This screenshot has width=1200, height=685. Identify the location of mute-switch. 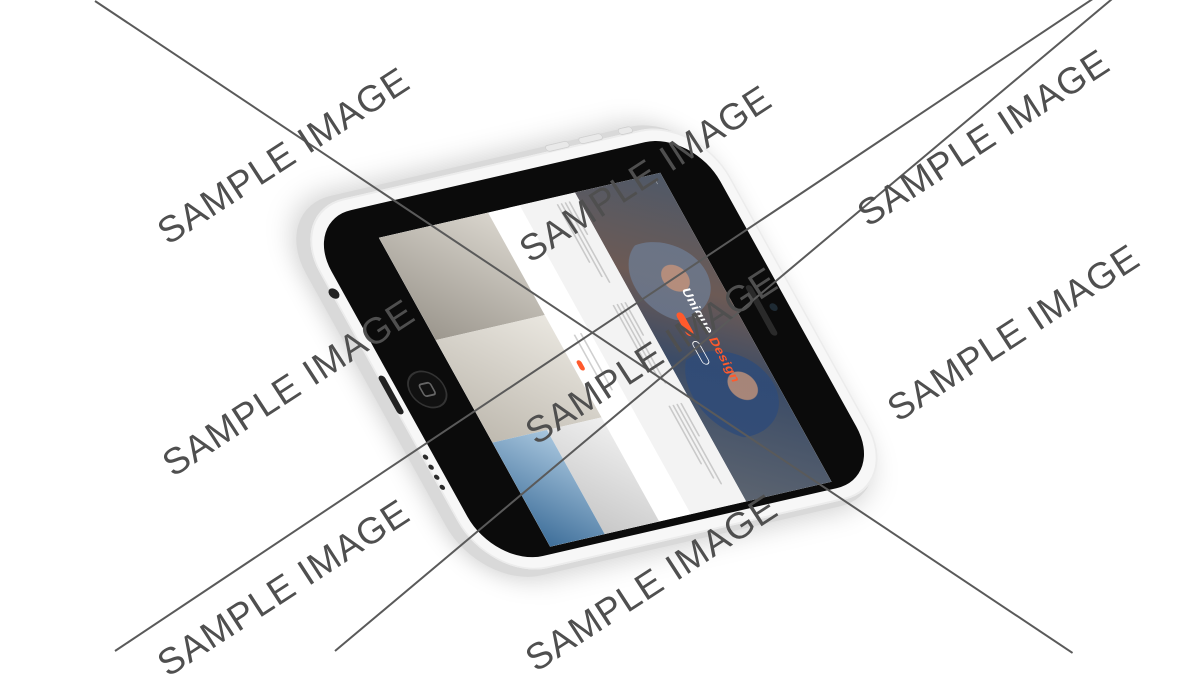
(625, 130).